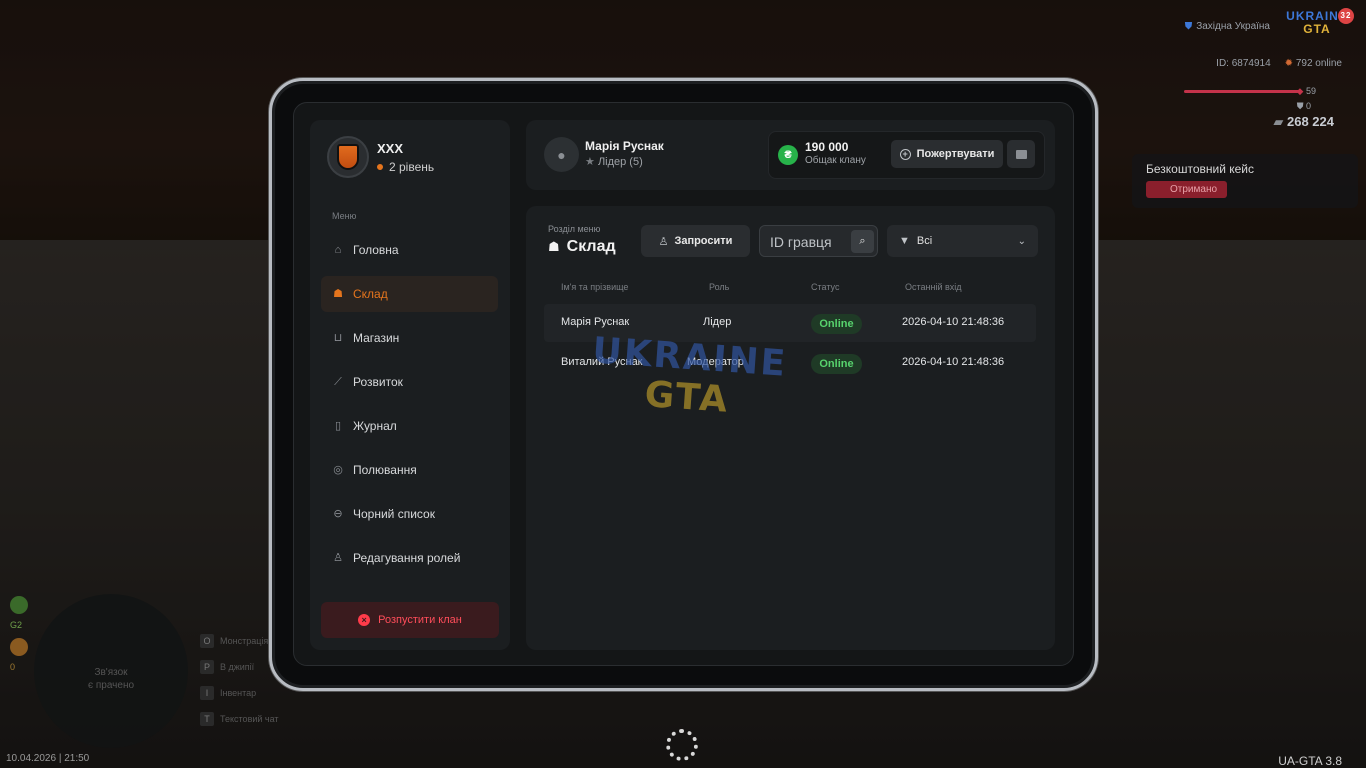  I want to click on hryvnia-icon: ₴, so click(788, 155).